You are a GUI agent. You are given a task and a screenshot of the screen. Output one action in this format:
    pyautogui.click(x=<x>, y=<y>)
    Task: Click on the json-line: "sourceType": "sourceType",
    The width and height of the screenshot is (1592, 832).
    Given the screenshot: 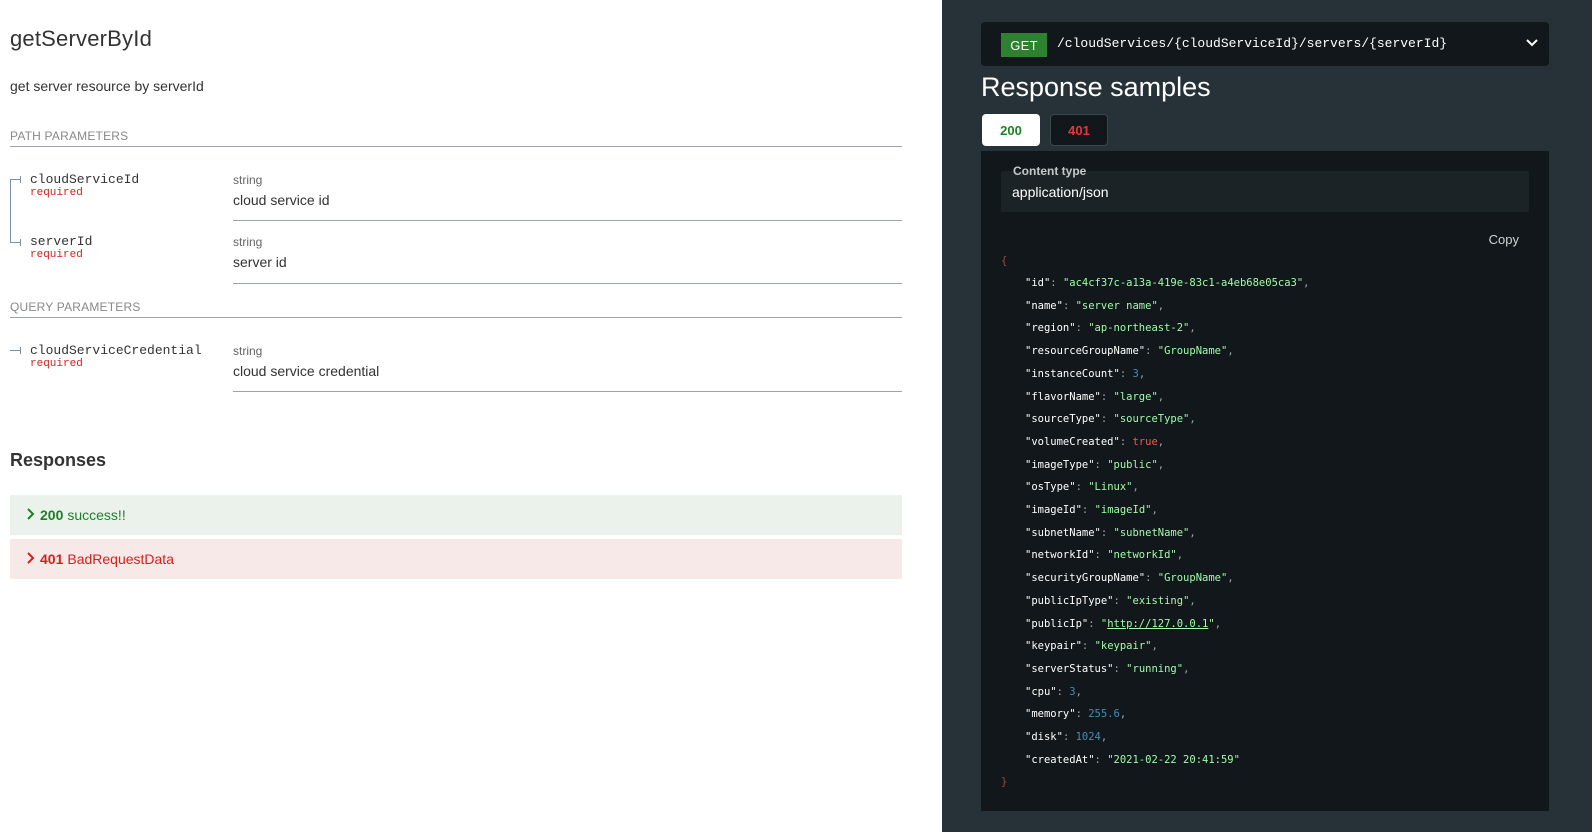 What is the action you would take?
    pyautogui.click(x=1110, y=419)
    